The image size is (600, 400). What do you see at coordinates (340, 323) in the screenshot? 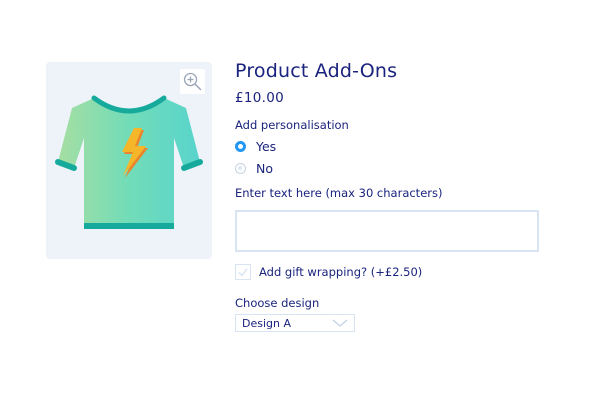
I see `chevron-down-icon` at bounding box center [340, 323].